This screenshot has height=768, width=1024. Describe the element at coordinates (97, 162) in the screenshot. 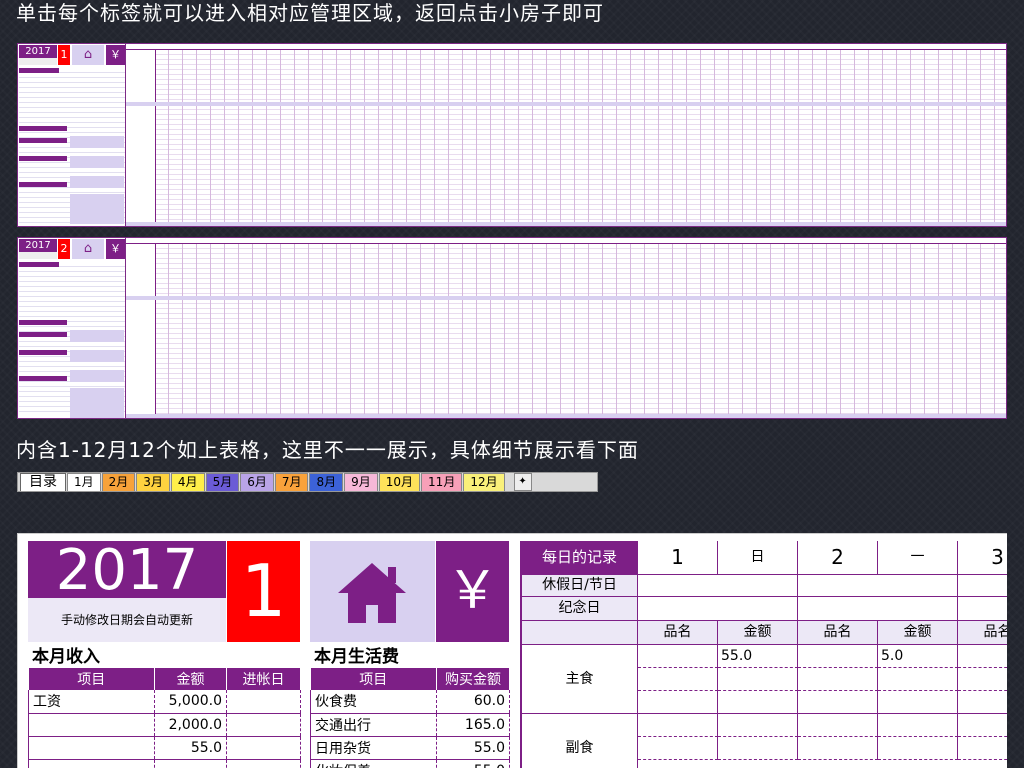

I see `mini-summary-box` at that location.